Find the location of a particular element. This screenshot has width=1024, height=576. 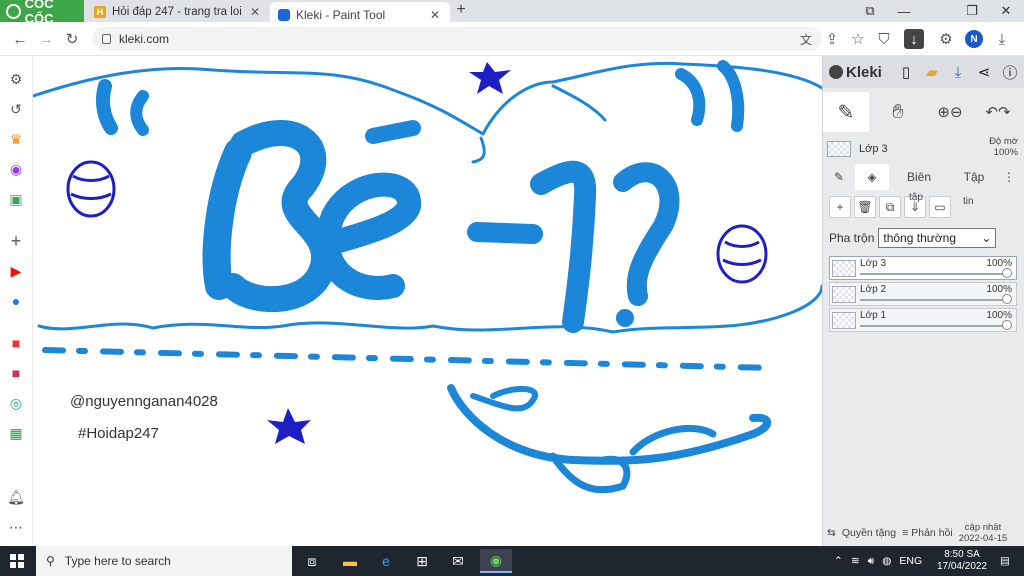

facebook-icon: ● is located at coordinates (16, 301).